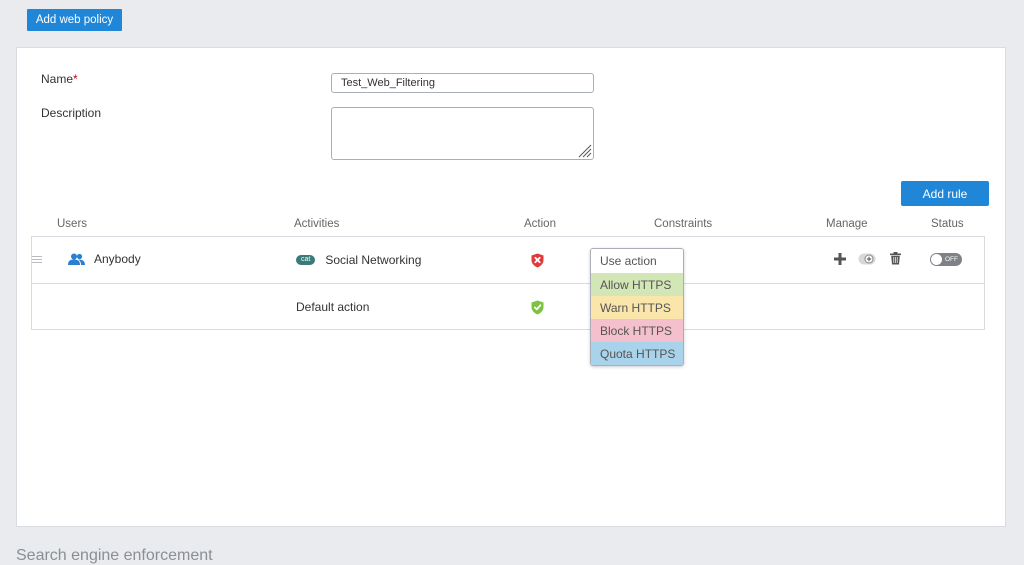 Image resolution: width=1024 pixels, height=565 pixels. What do you see at coordinates (462, 133) in the screenshot?
I see `description-field` at bounding box center [462, 133].